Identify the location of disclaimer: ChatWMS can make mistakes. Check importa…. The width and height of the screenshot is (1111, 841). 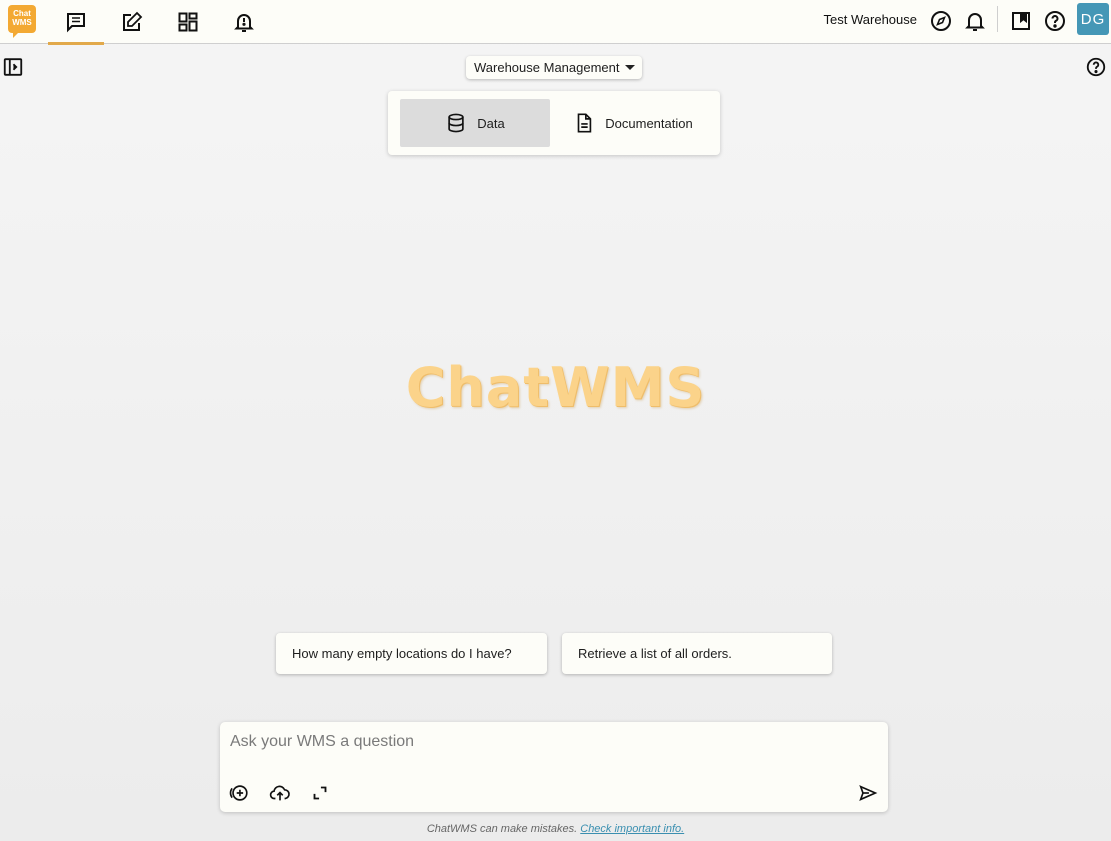
(555, 829).